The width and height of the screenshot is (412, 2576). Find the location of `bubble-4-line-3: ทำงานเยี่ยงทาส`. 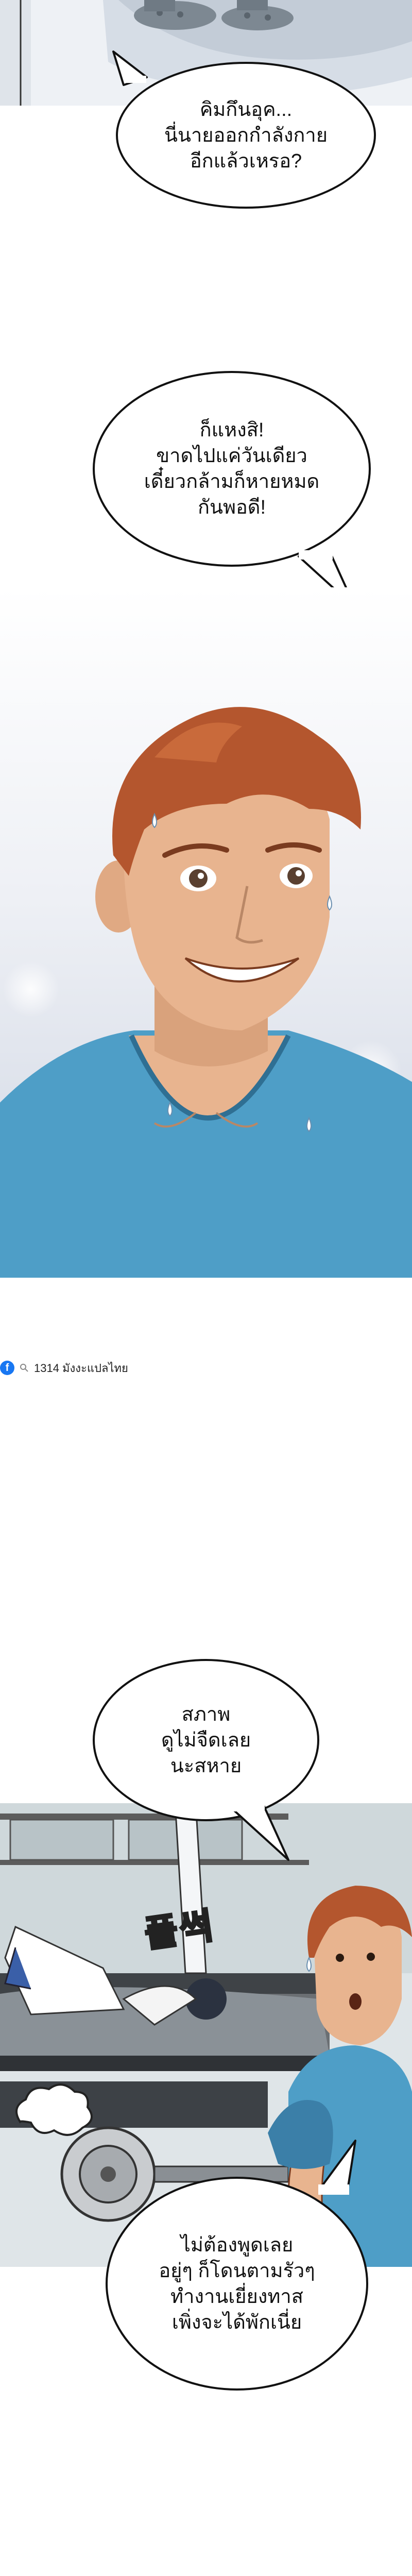

bubble-4-line-3: ทำงานเยี่ยงทาส is located at coordinates (236, 2296).